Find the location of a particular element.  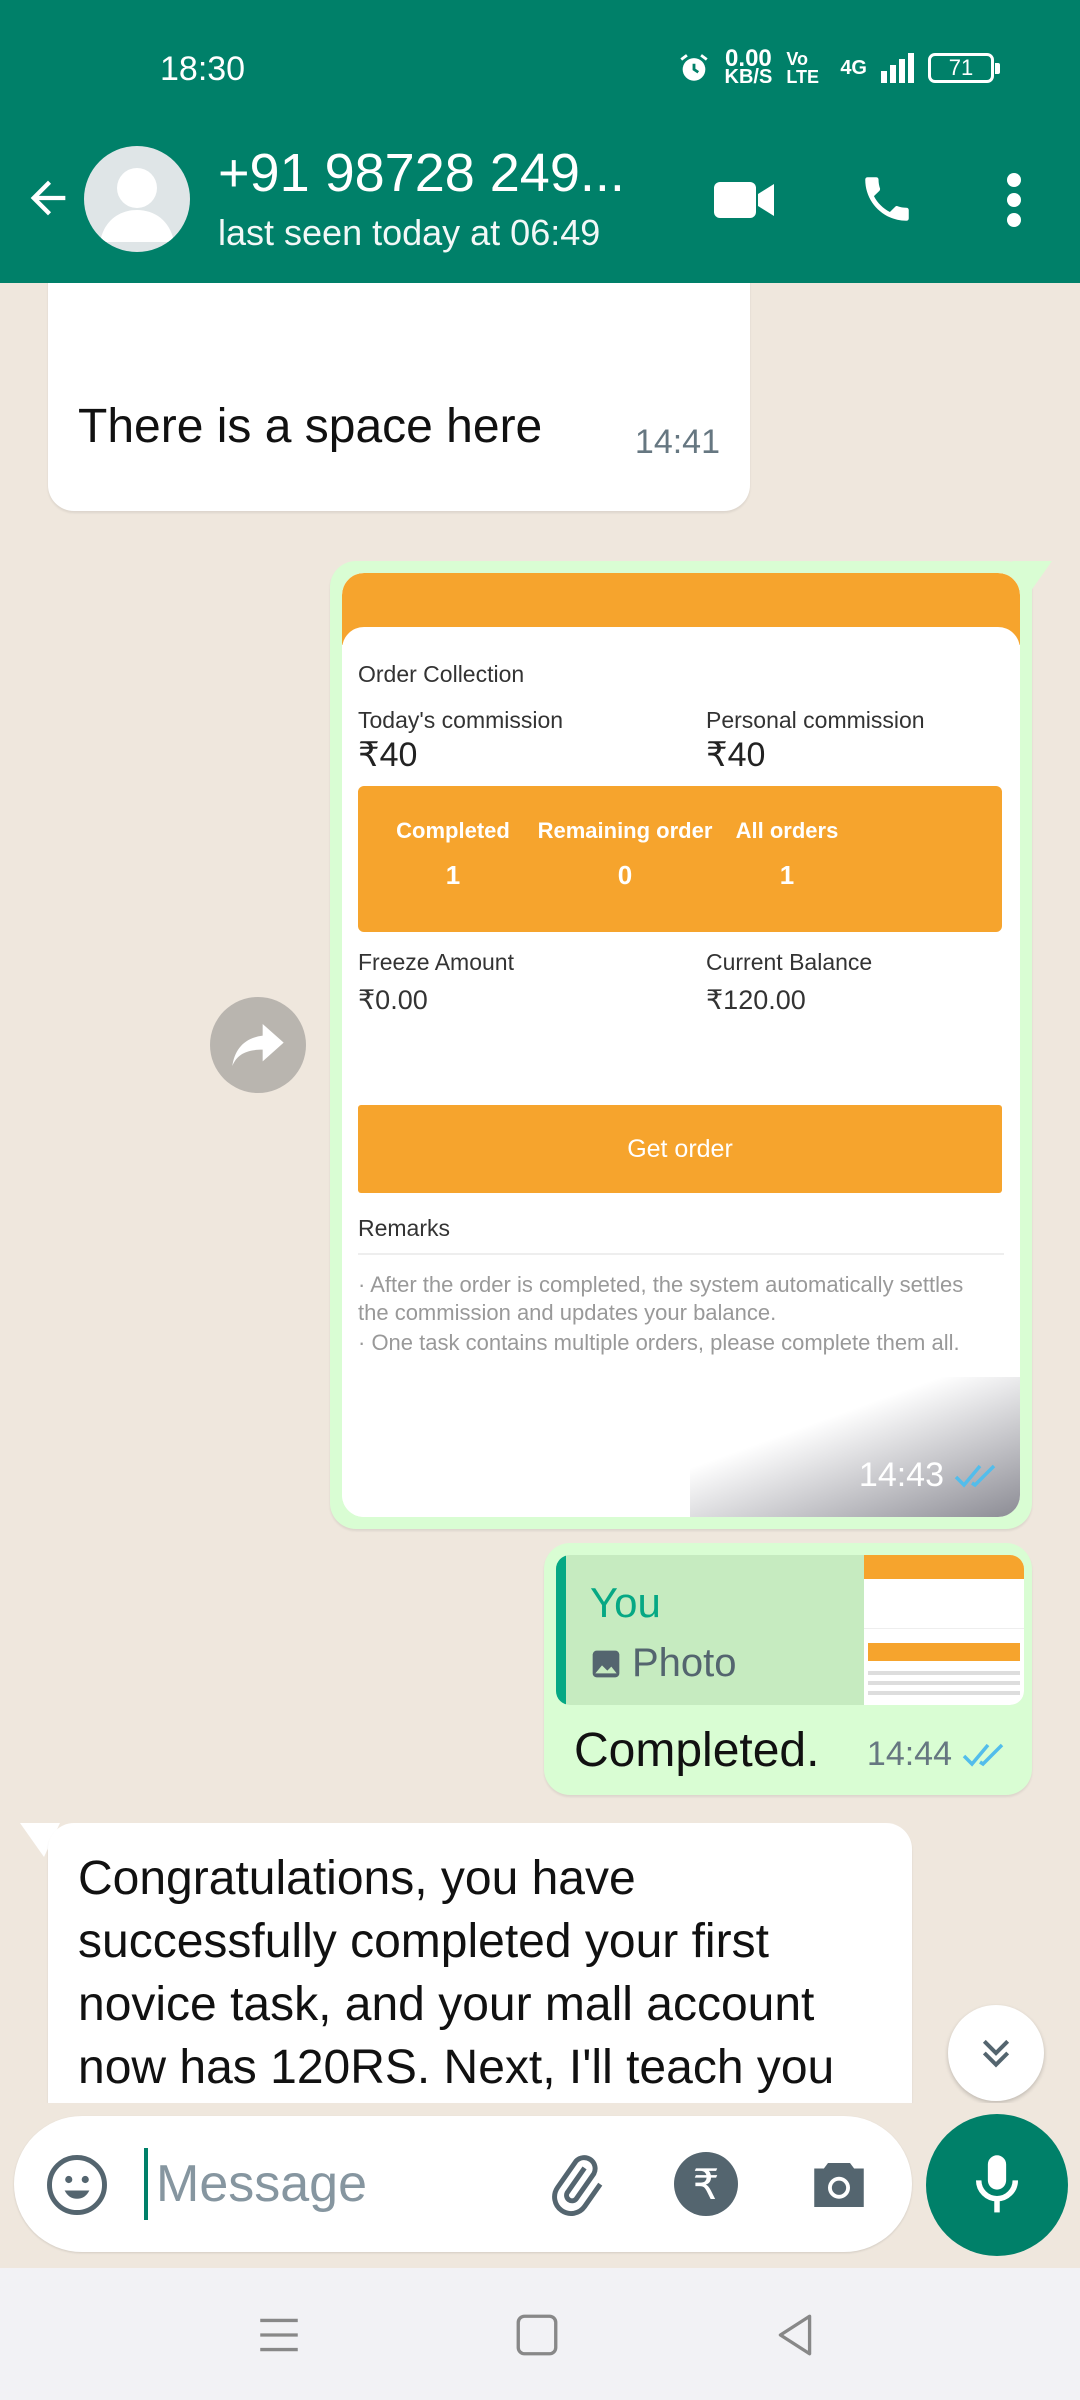

voice-message-button is located at coordinates (997, 2185).